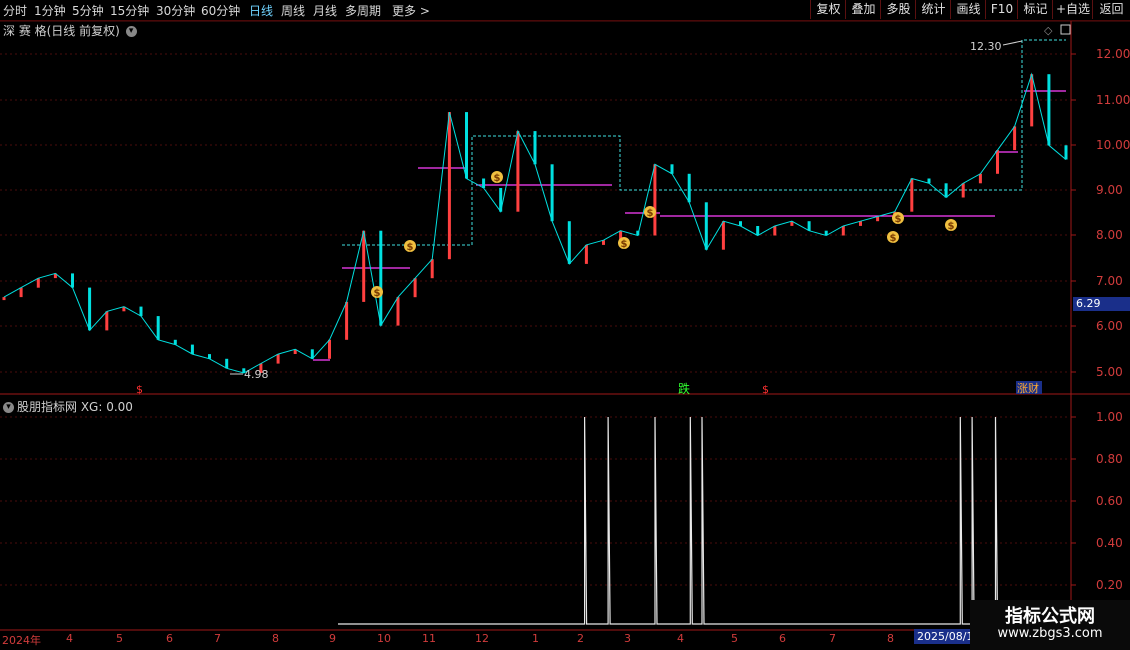 This screenshot has width=1130, height=650. What do you see at coordinates (1101, 304) in the screenshot?
I see `current-price-badge: 6.29` at bounding box center [1101, 304].